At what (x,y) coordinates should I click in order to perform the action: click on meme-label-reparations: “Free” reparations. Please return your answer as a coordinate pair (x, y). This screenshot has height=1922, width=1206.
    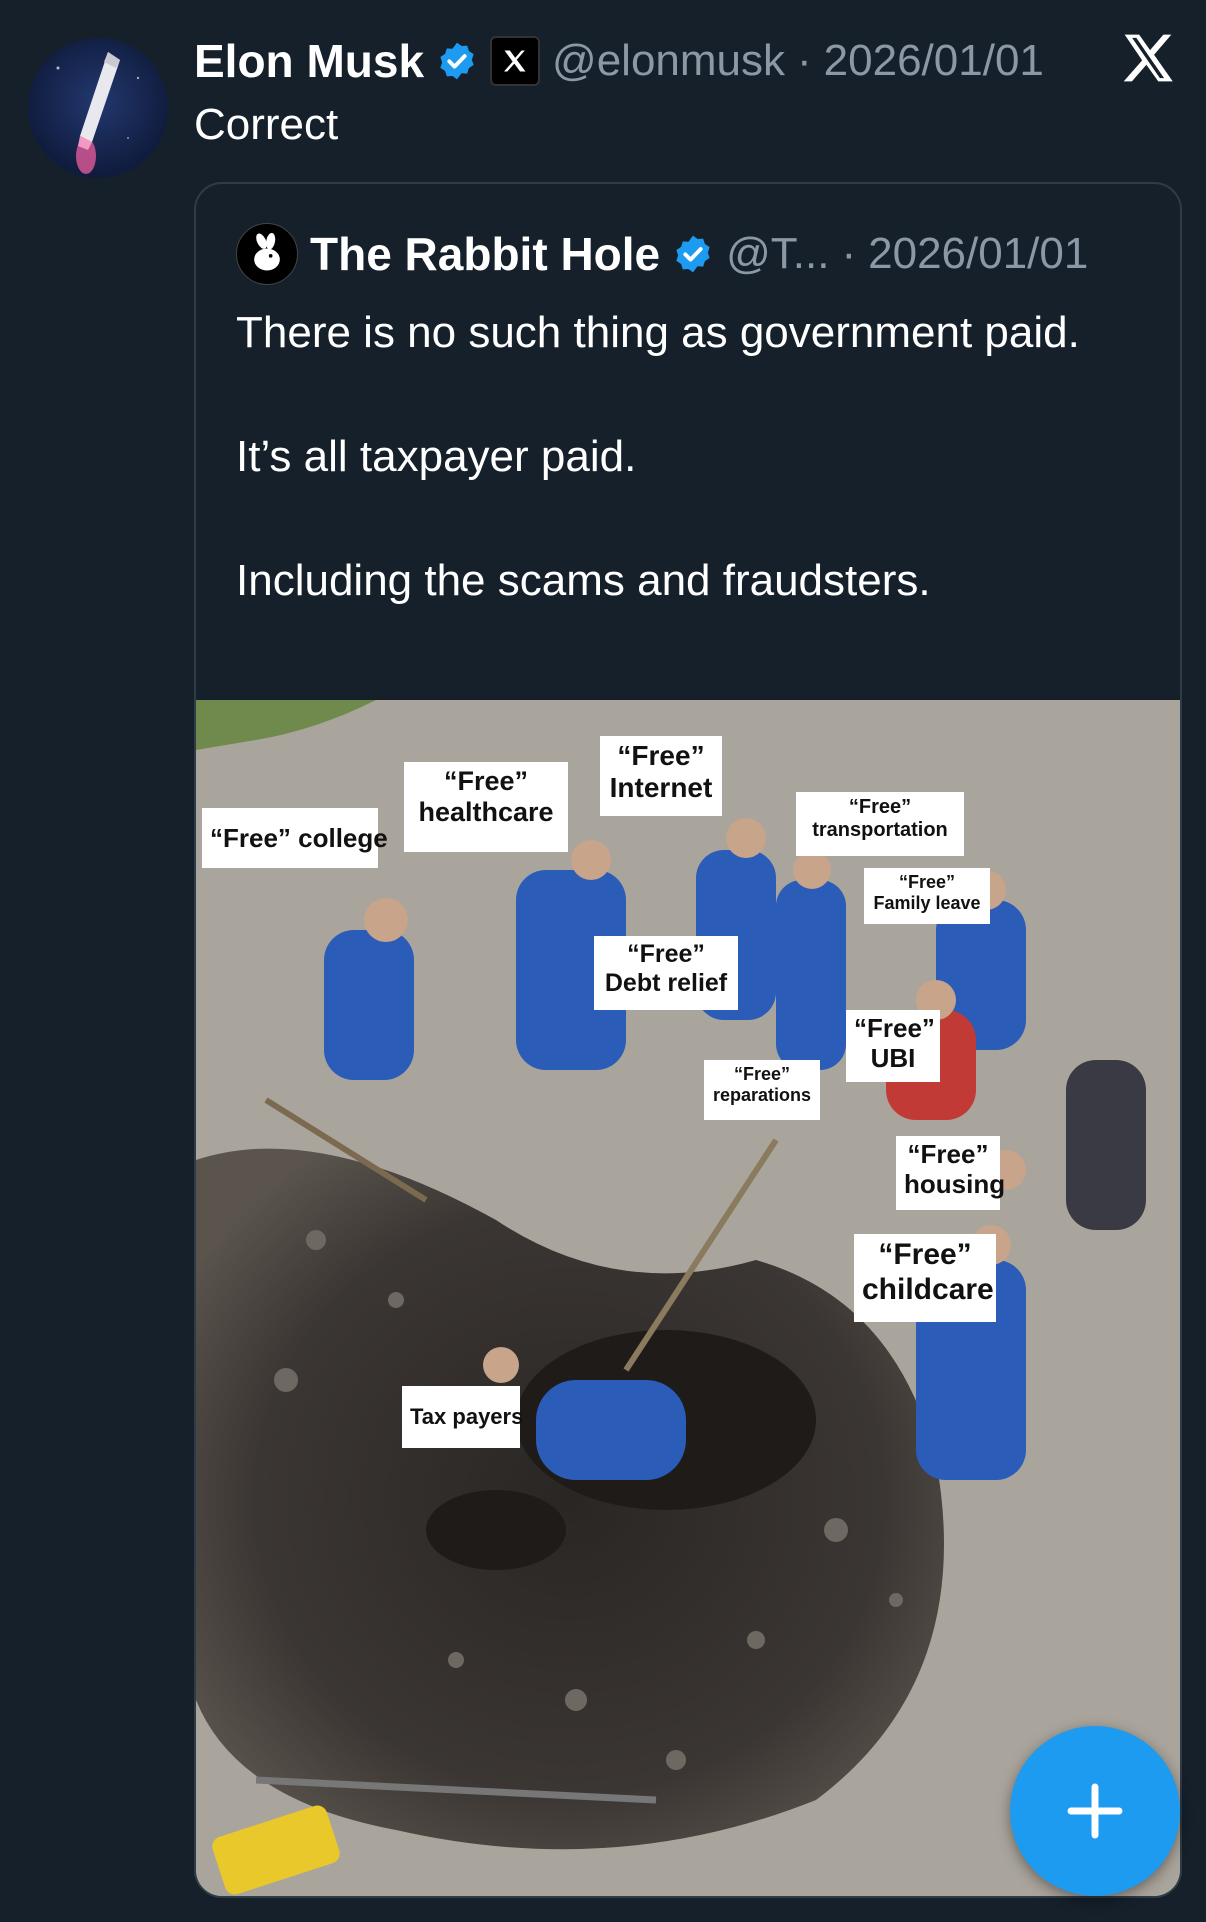
    Looking at the image, I should click on (762, 1090).